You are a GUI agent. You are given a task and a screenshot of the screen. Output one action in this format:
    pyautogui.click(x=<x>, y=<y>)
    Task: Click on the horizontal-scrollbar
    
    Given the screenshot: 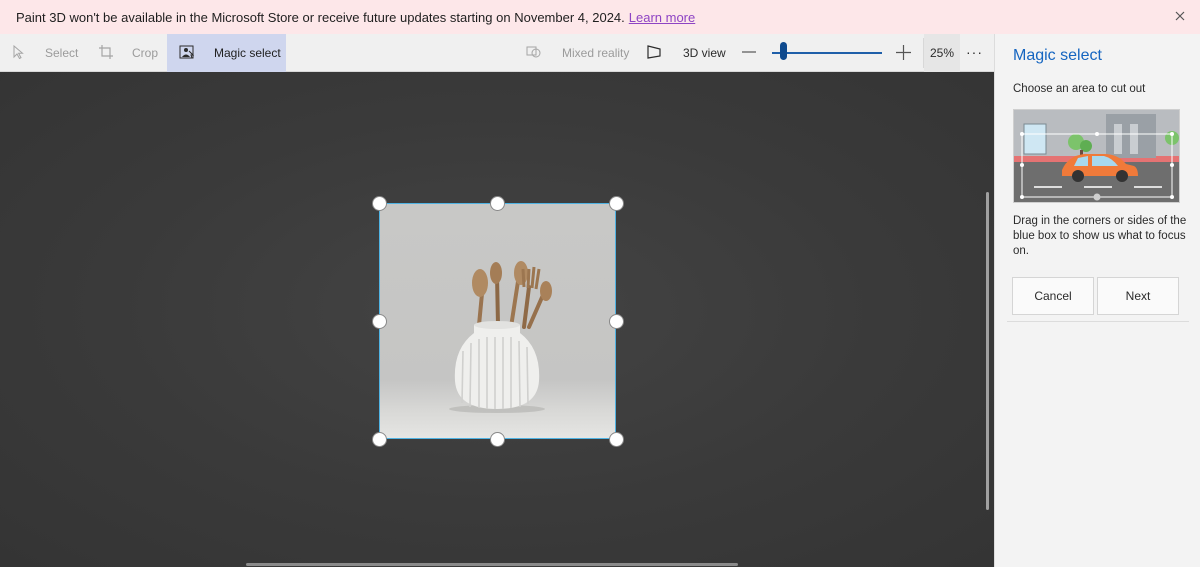 What is the action you would take?
    pyautogui.click(x=492, y=564)
    